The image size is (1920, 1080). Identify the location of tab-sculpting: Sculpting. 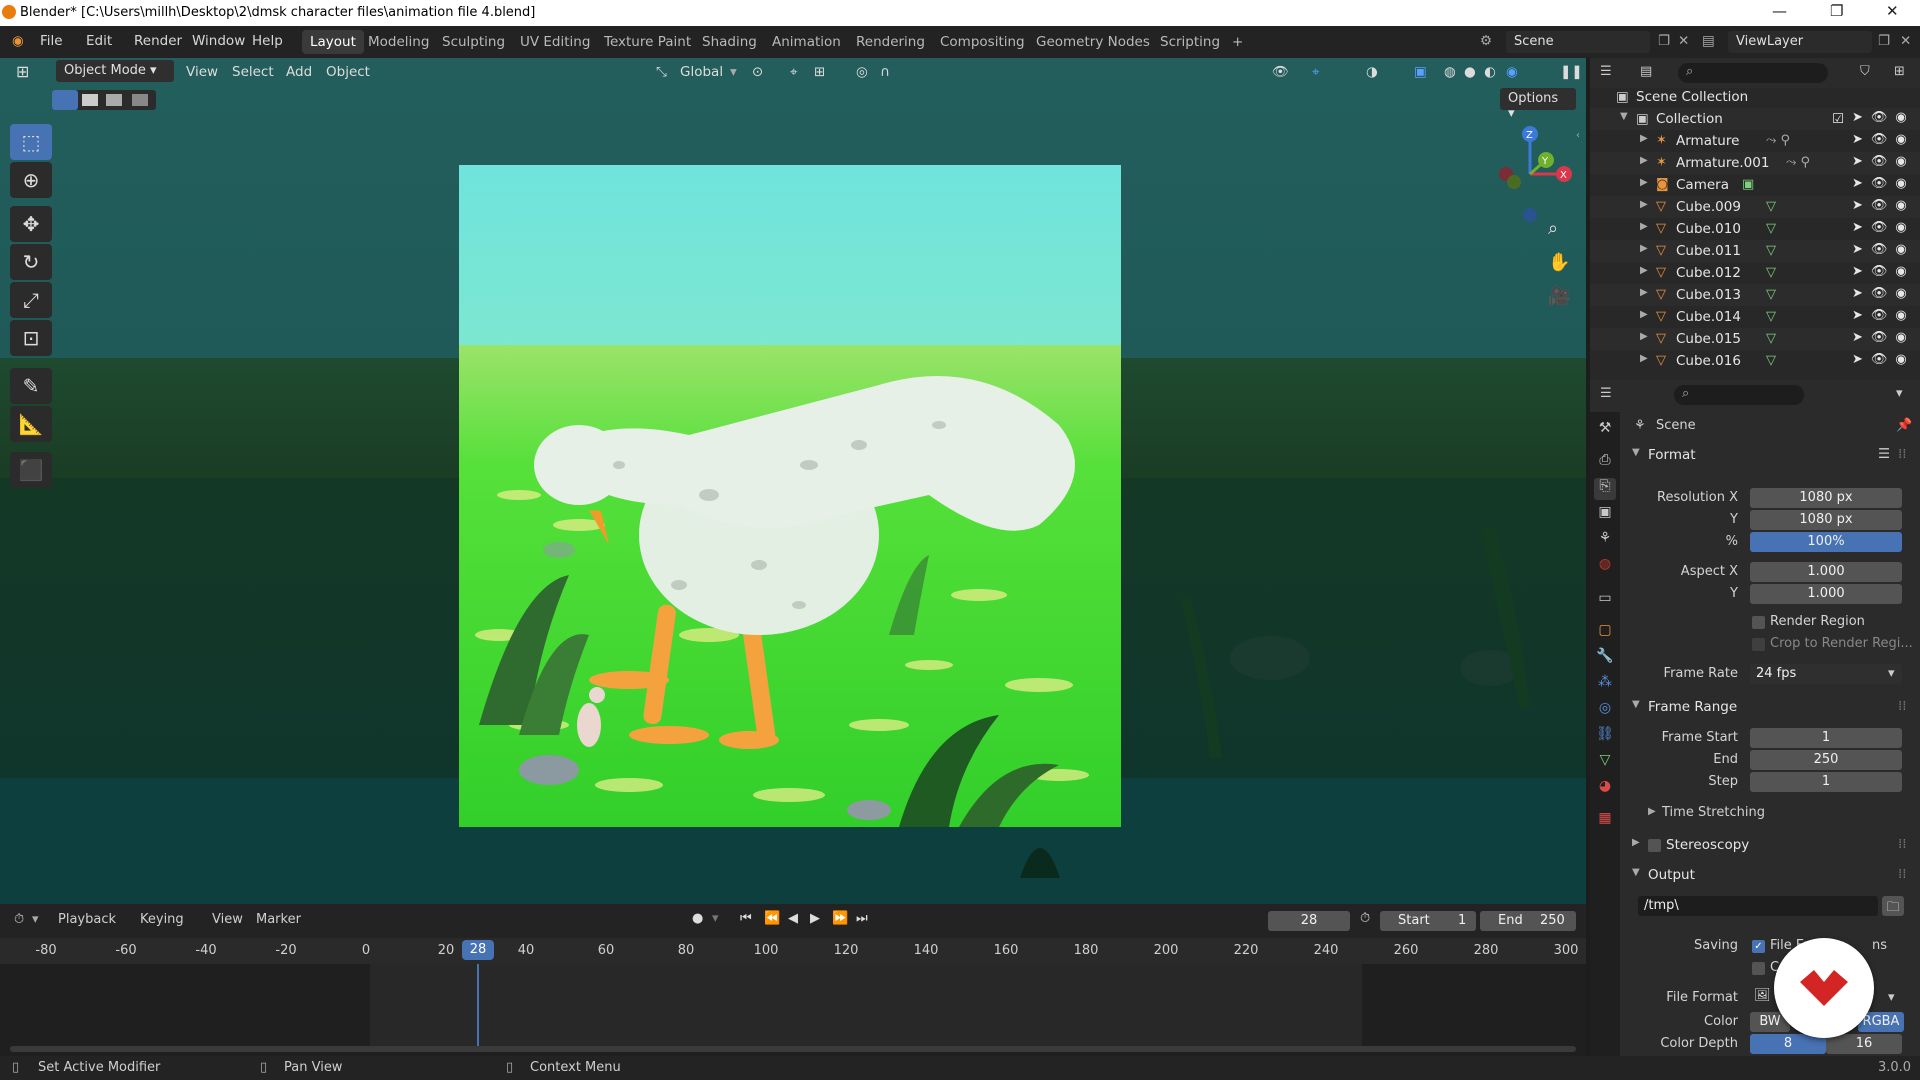
(473, 42).